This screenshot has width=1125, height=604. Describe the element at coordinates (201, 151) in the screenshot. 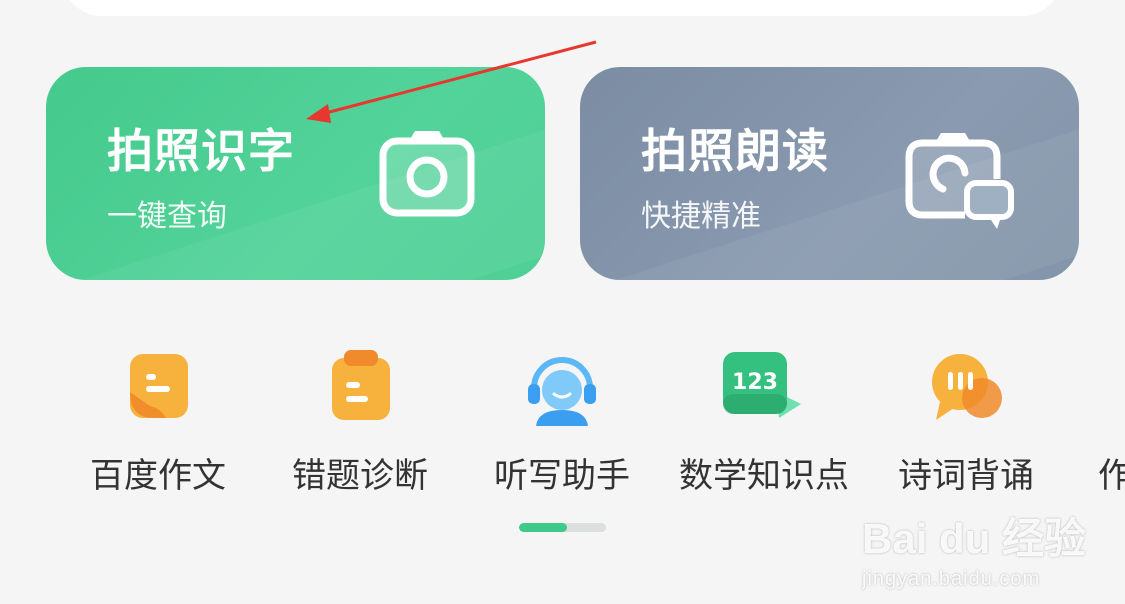

I see `card-title: 拍照识字` at that location.